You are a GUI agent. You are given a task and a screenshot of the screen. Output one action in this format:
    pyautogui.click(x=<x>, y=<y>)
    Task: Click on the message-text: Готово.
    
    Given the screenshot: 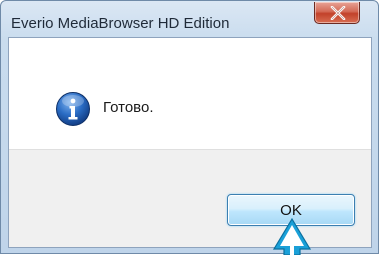 What is the action you would take?
    pyautogui.click(x=128, y=107)
    